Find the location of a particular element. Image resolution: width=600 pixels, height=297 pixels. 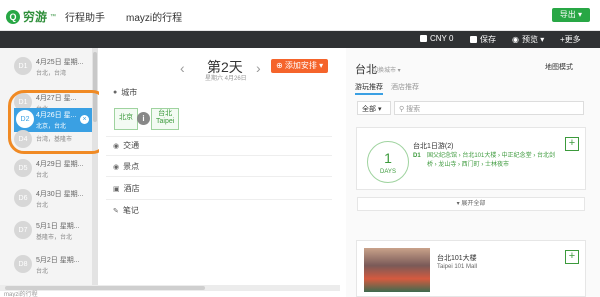

transport-icon: ◉ is located at coordinates (116, 146).